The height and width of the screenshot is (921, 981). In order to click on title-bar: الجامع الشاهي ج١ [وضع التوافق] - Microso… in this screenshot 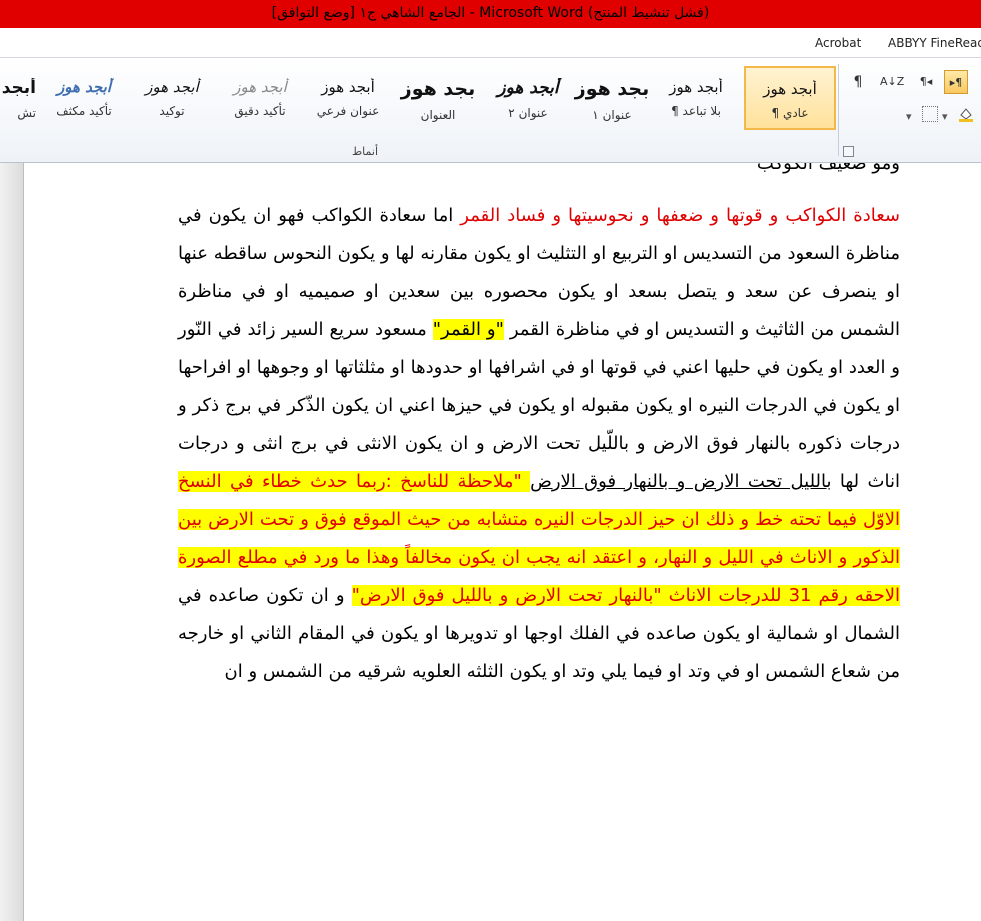, I will do `click(490, 14)`.